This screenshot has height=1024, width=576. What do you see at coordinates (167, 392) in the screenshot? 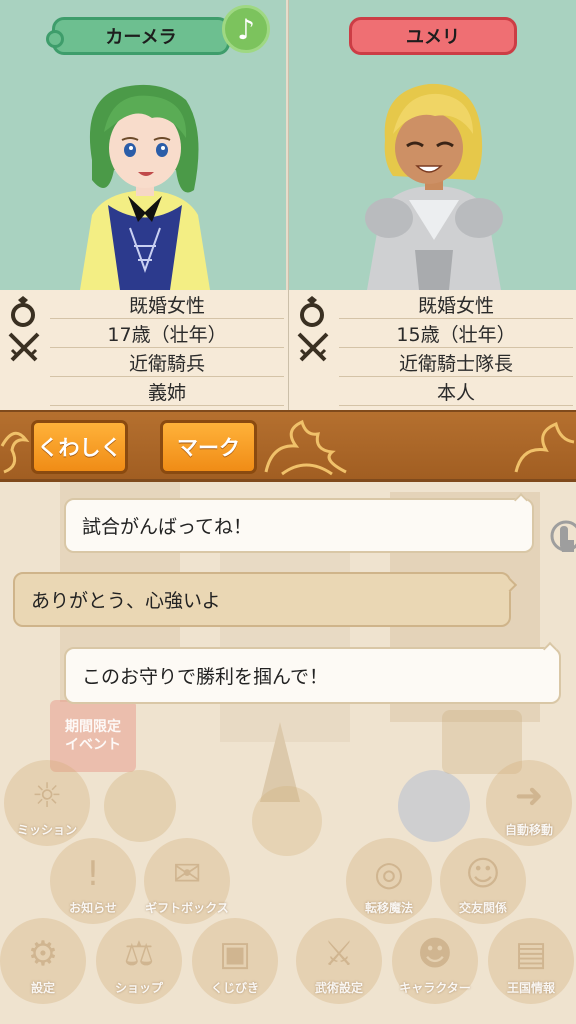
I see `left-relation: 義姉` at bounding box center [167, 392].